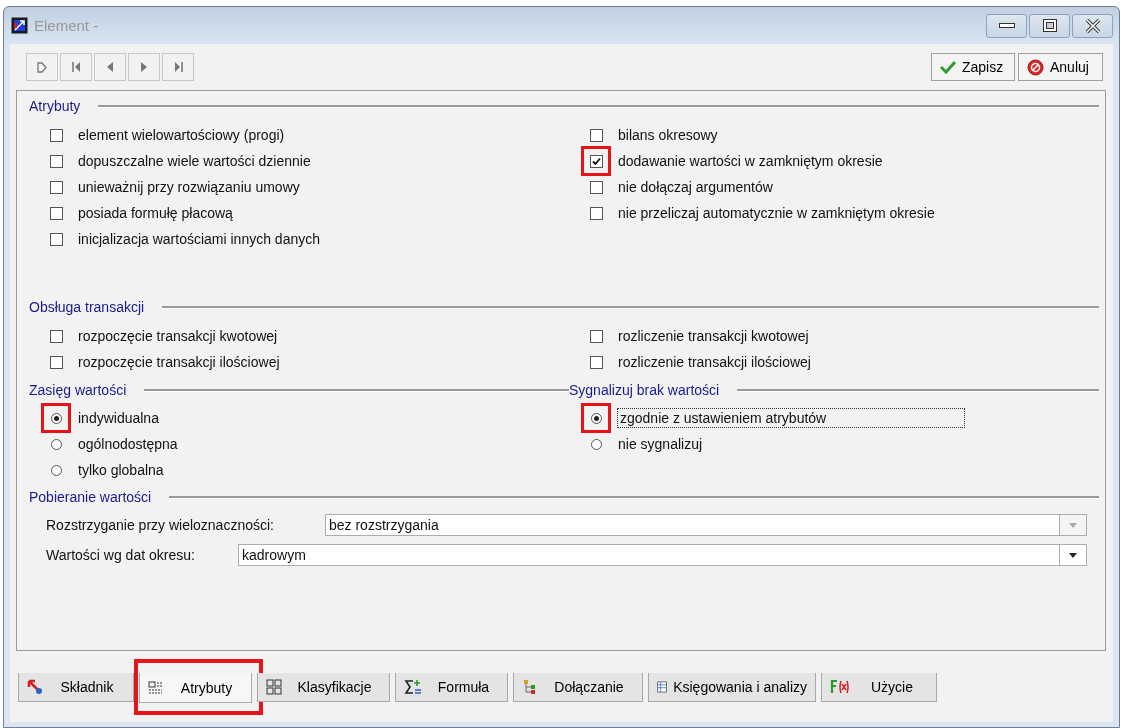 The image size is (1130, 728). What do you see at coordinates (578, 687) in the screenshot?
I see `tab: Dołączanie` at bounding box center [578, 687].